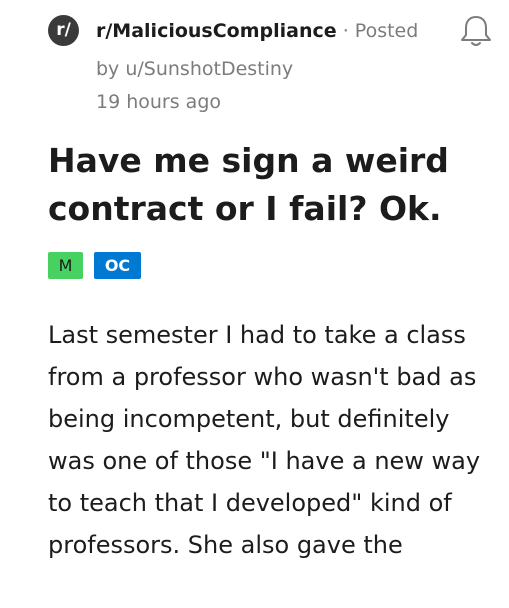 The width and height of the screenshot is (509, 608). What do you see at coordinates (386, 31) in the screenshot?
I see `posted-label: Posted` at bounding box center [386, 31].